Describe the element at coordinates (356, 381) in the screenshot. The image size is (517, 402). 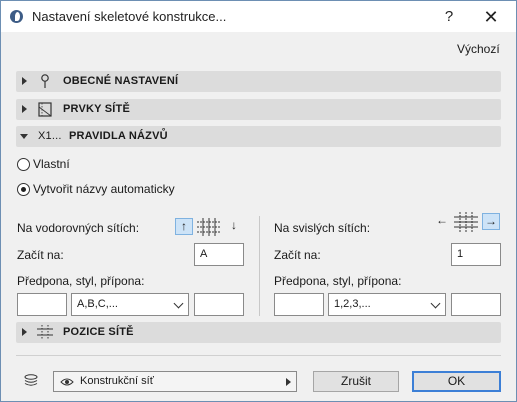
I see `cancel-button: Zrušit` at that location.